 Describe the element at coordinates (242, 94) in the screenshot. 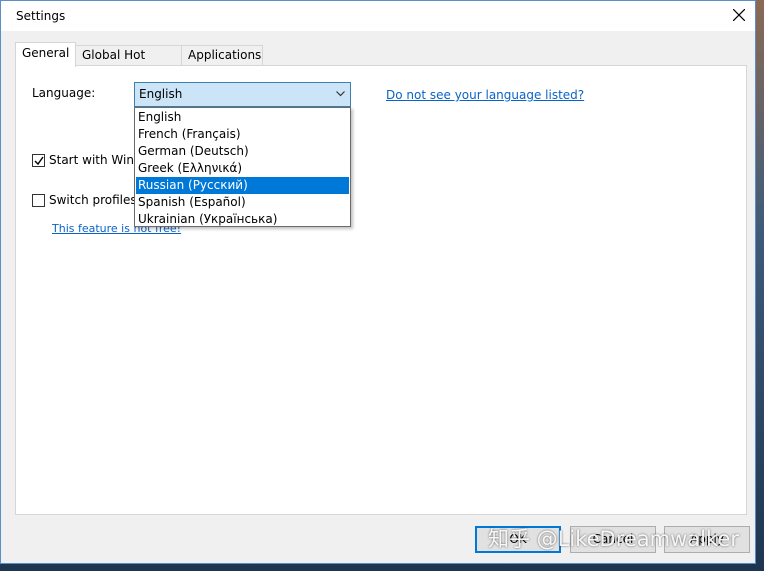

I see `language-select: English` at that location.